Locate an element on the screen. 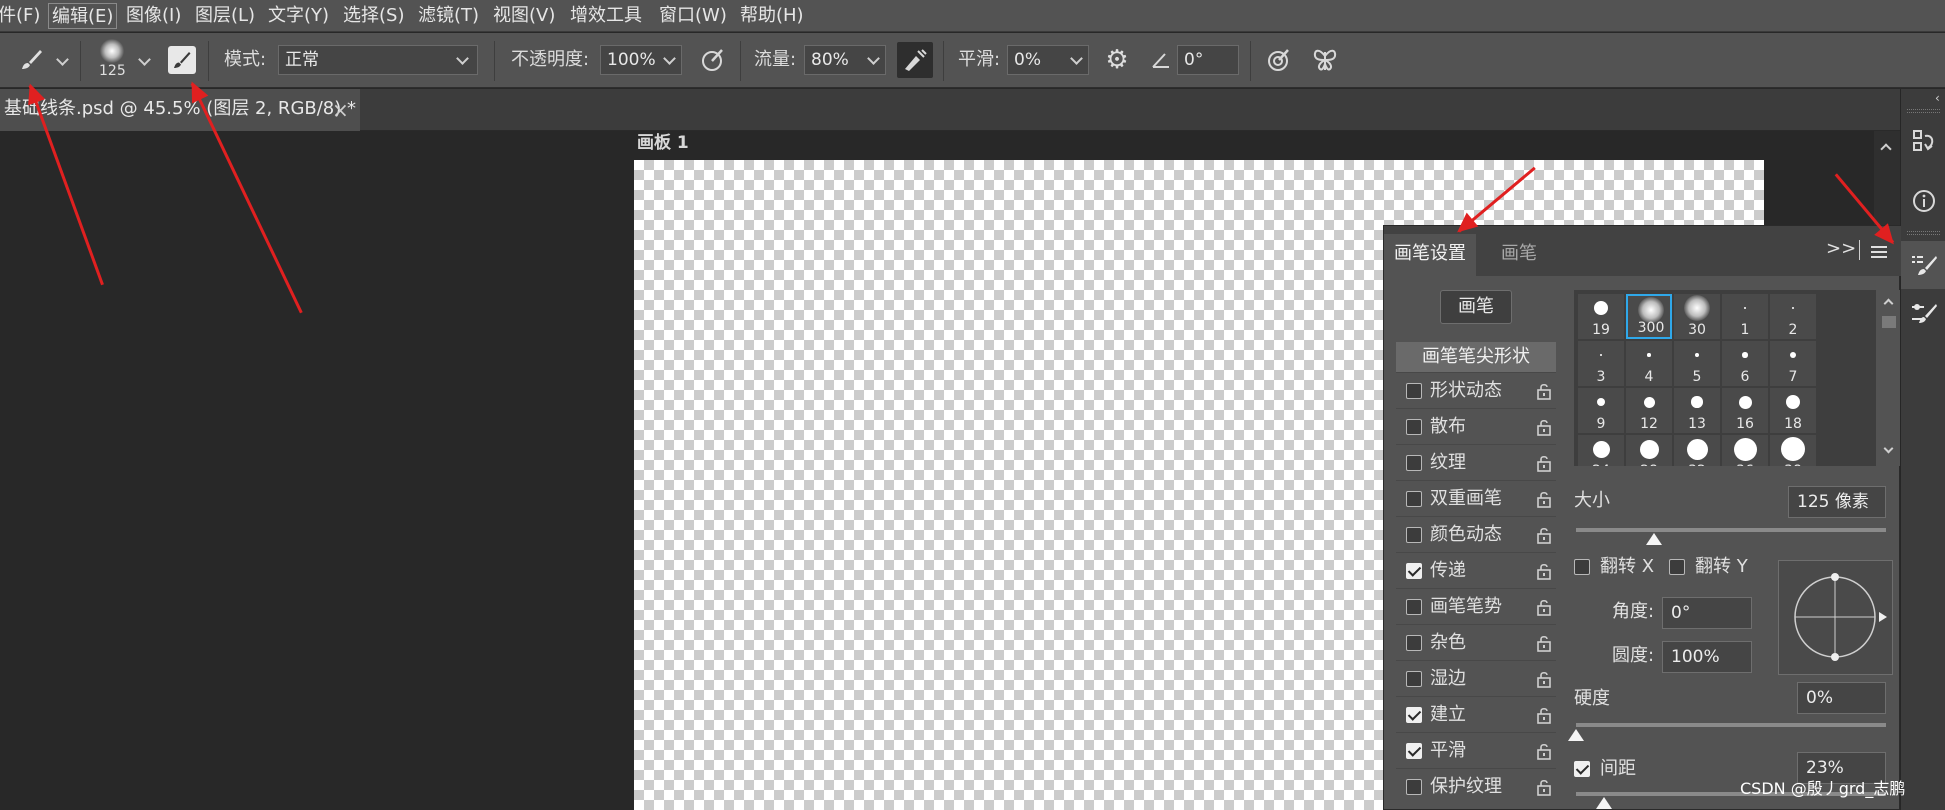  brush-presets-panel-icon is located at coordinates (1923, 313).